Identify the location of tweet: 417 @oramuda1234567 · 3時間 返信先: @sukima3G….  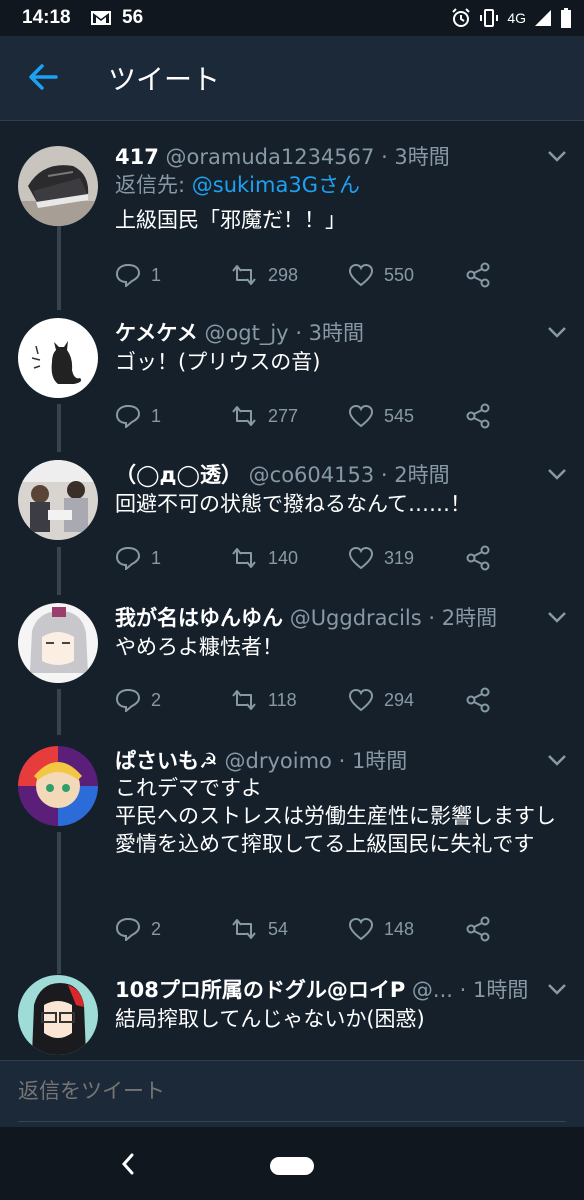
(292, 222).